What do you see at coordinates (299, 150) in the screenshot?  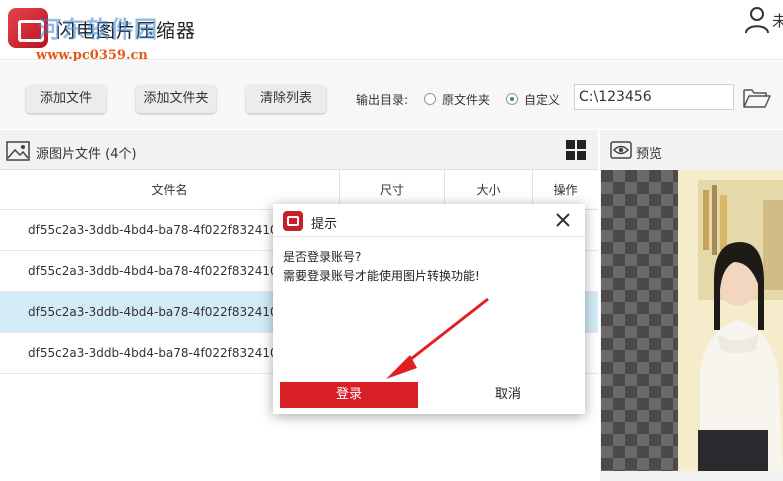 I see `source-files-header: 源图片文件 (4个)` at bounding box center [299, 150].